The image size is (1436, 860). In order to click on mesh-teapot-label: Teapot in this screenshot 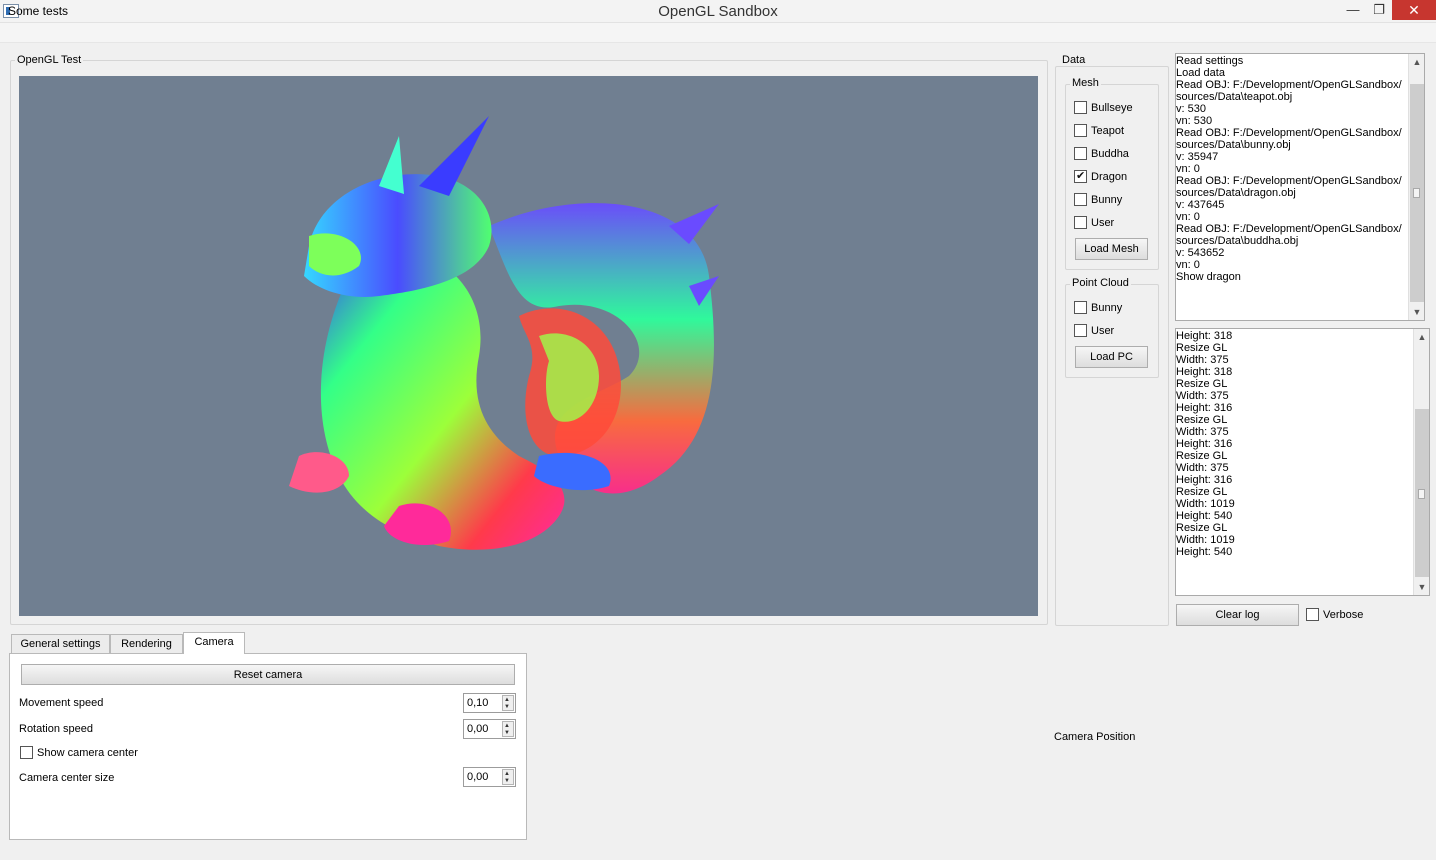, I will do `click(1108, 131)`.